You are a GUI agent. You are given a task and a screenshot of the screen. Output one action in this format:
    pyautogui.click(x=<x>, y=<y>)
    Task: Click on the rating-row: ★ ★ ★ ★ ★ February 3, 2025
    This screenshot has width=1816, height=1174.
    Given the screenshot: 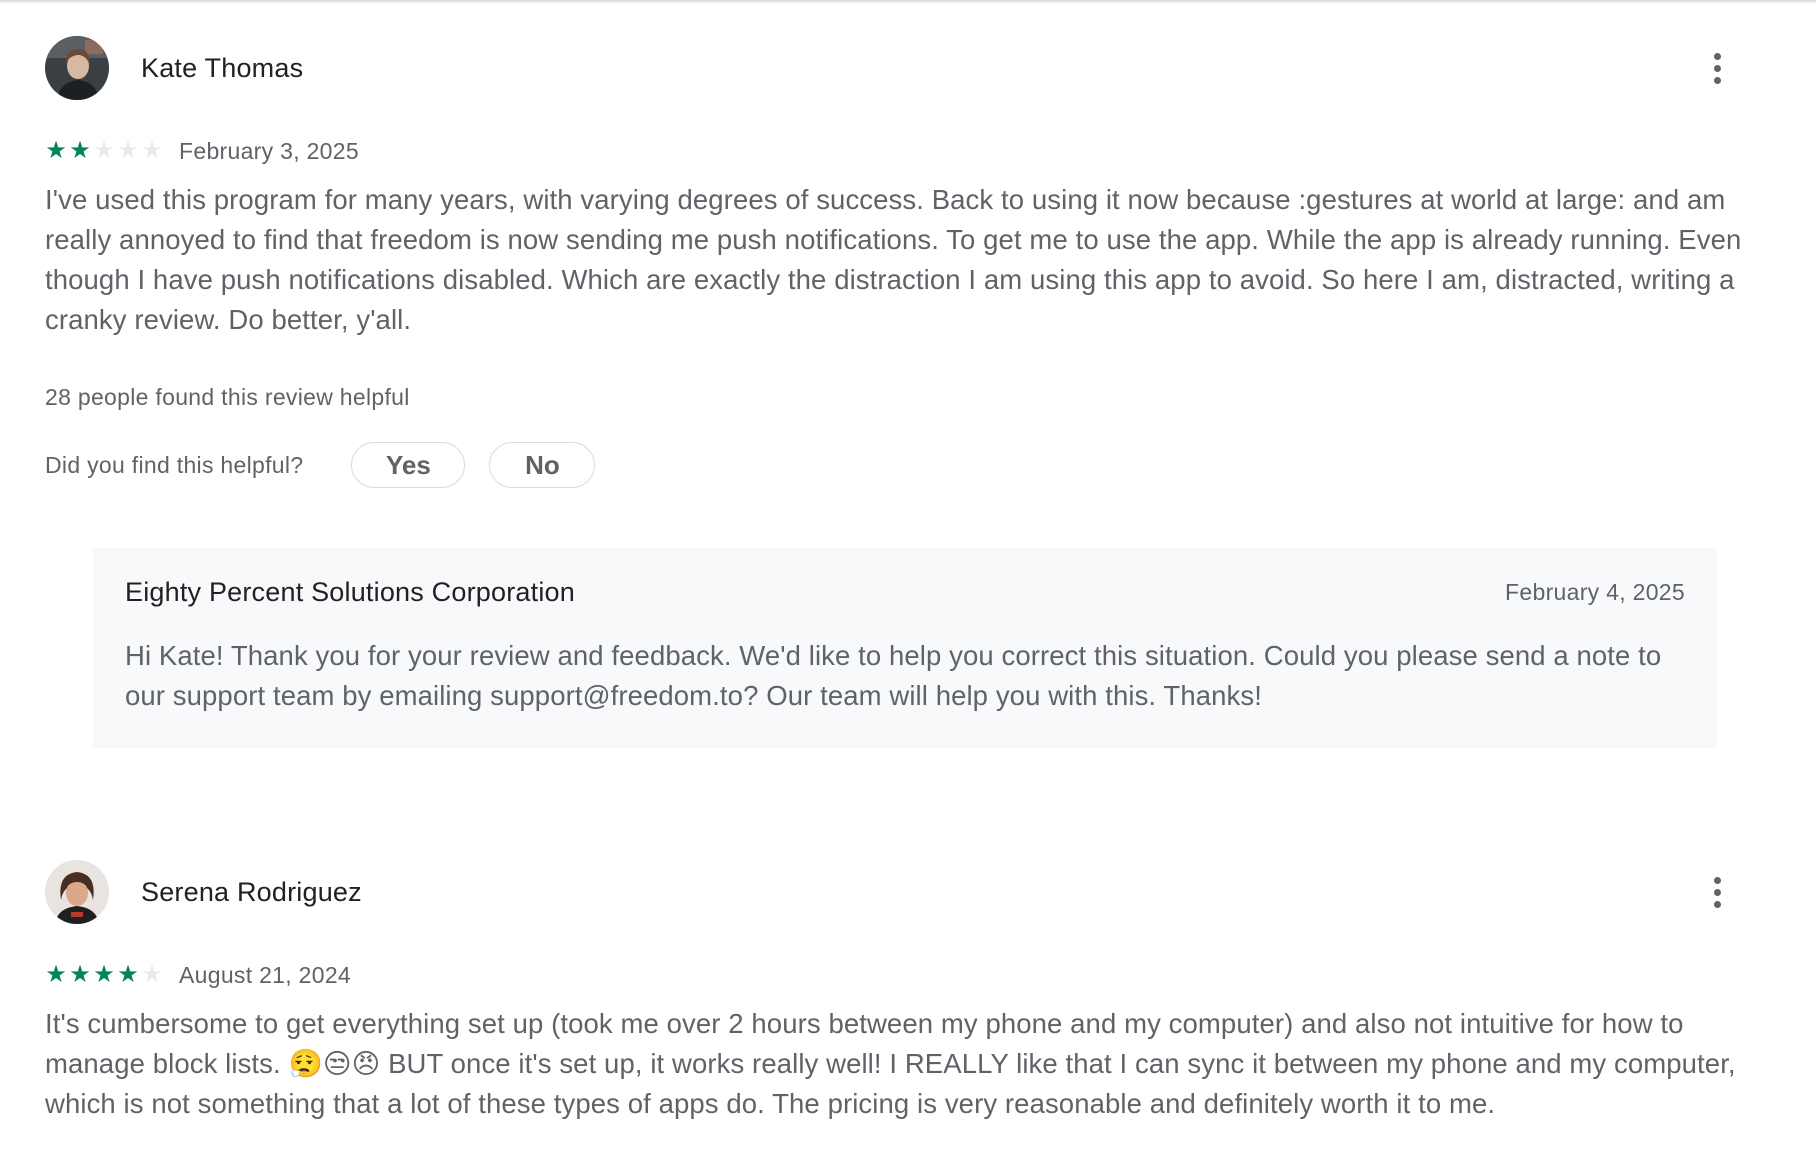 What is the action you would take?
    pyautogui.click(x=905, y=151)
    